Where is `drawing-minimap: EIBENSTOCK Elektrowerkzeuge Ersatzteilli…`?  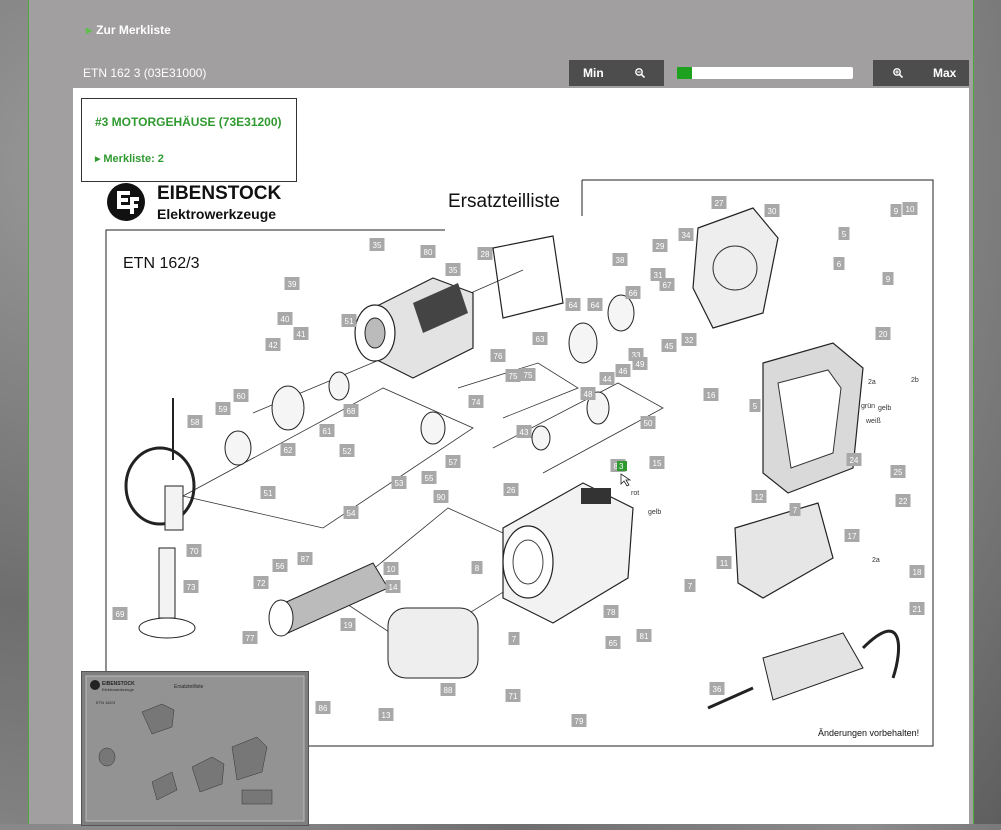 drawing-minimap: EIBENSTOCK Elektrowerkzeuge Ersatzteilli… is located at coordinates (195, 748).